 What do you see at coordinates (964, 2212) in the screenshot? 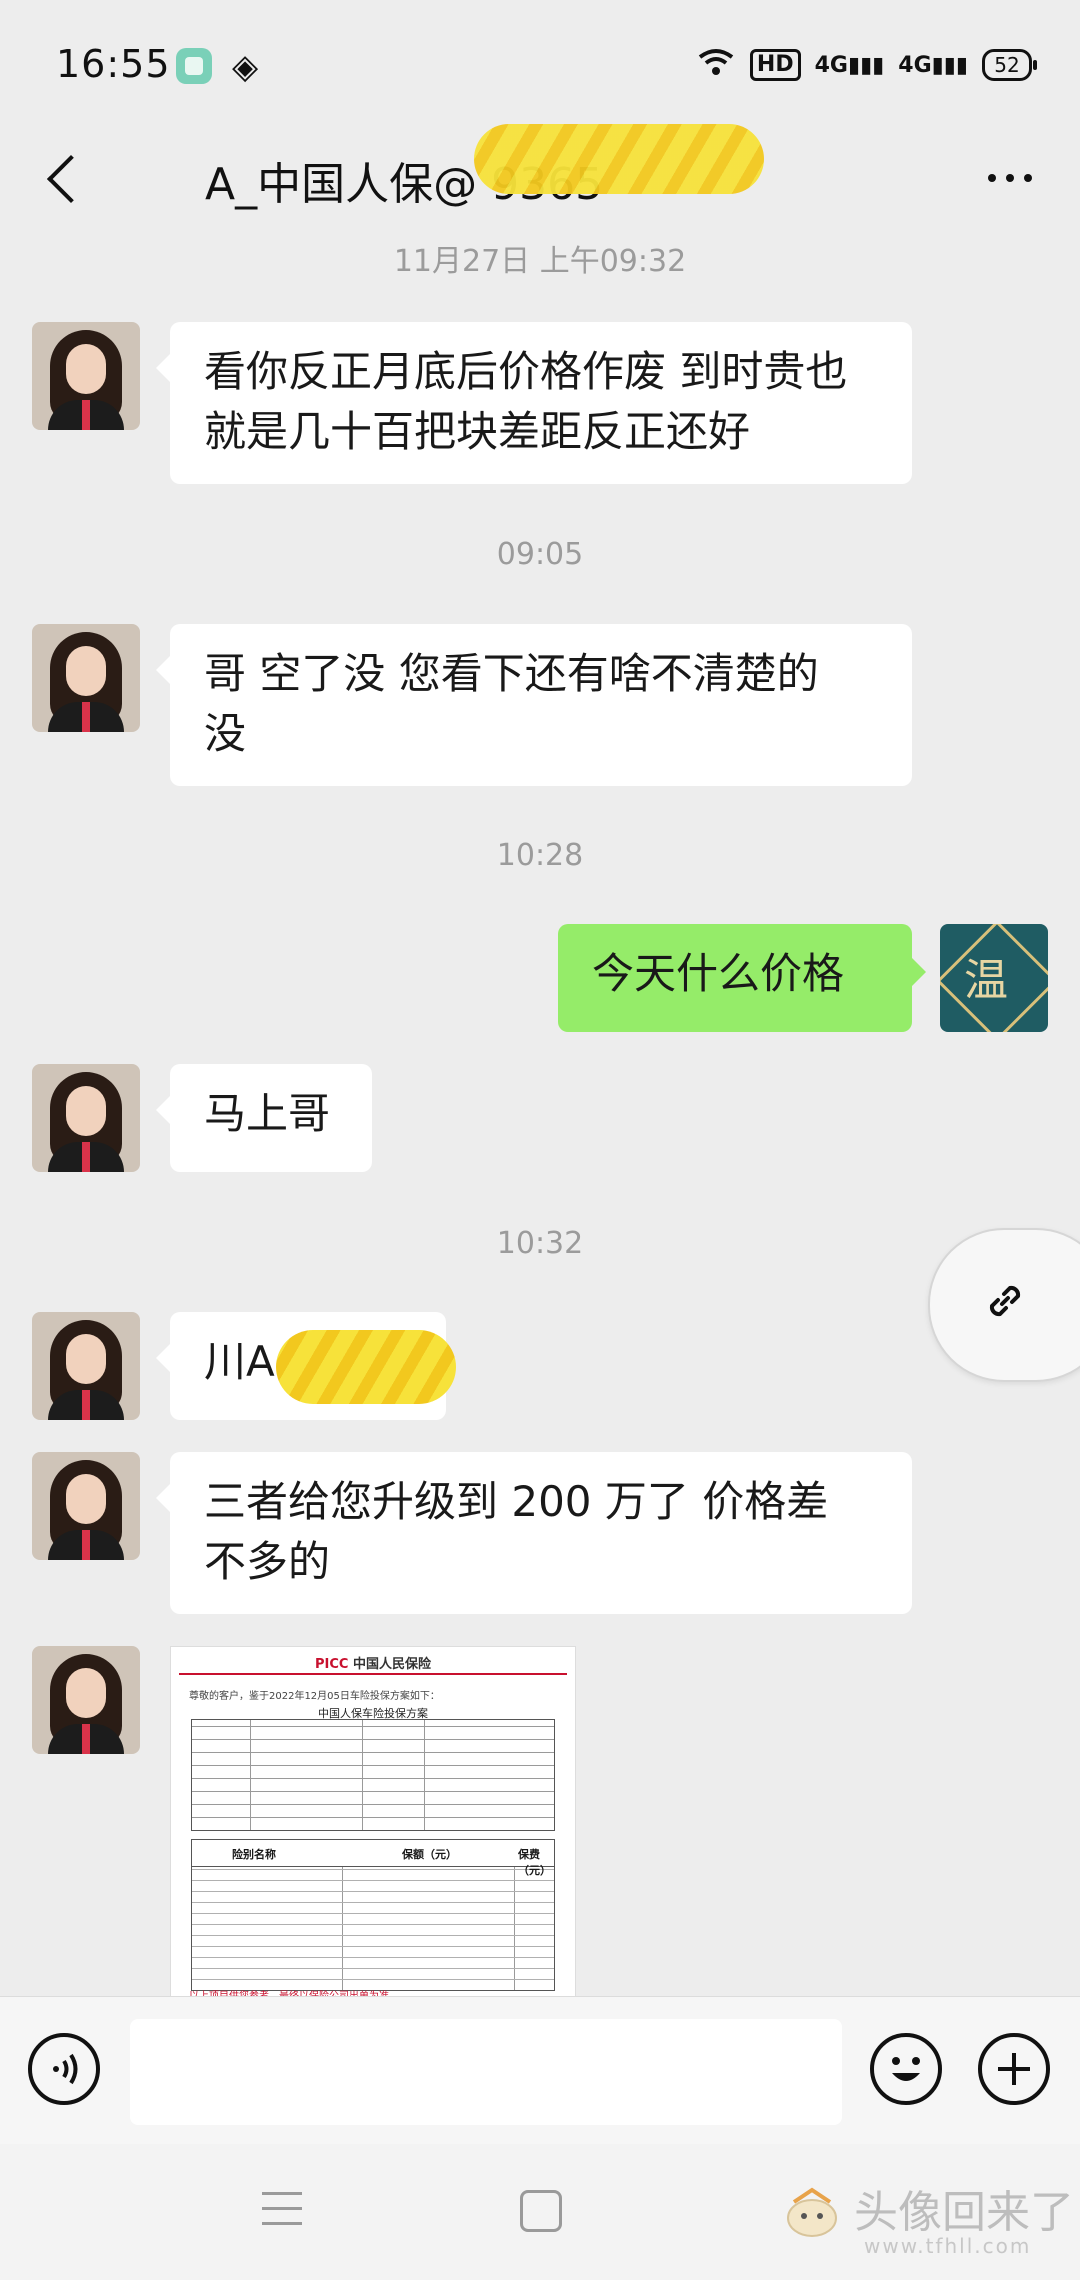
I see `watermark-text: 头像回来了` at bounding box center [964, 2212].